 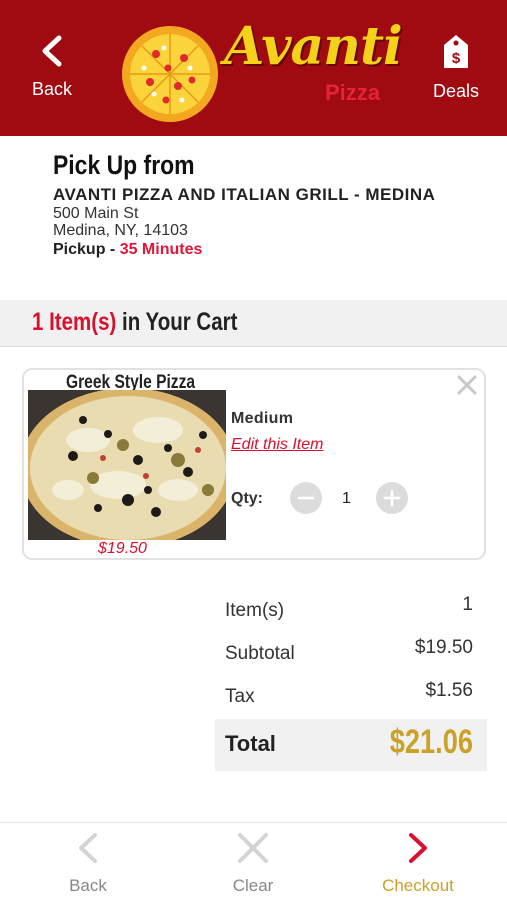 I want to click on close-icon, so click(x=467, y=385).